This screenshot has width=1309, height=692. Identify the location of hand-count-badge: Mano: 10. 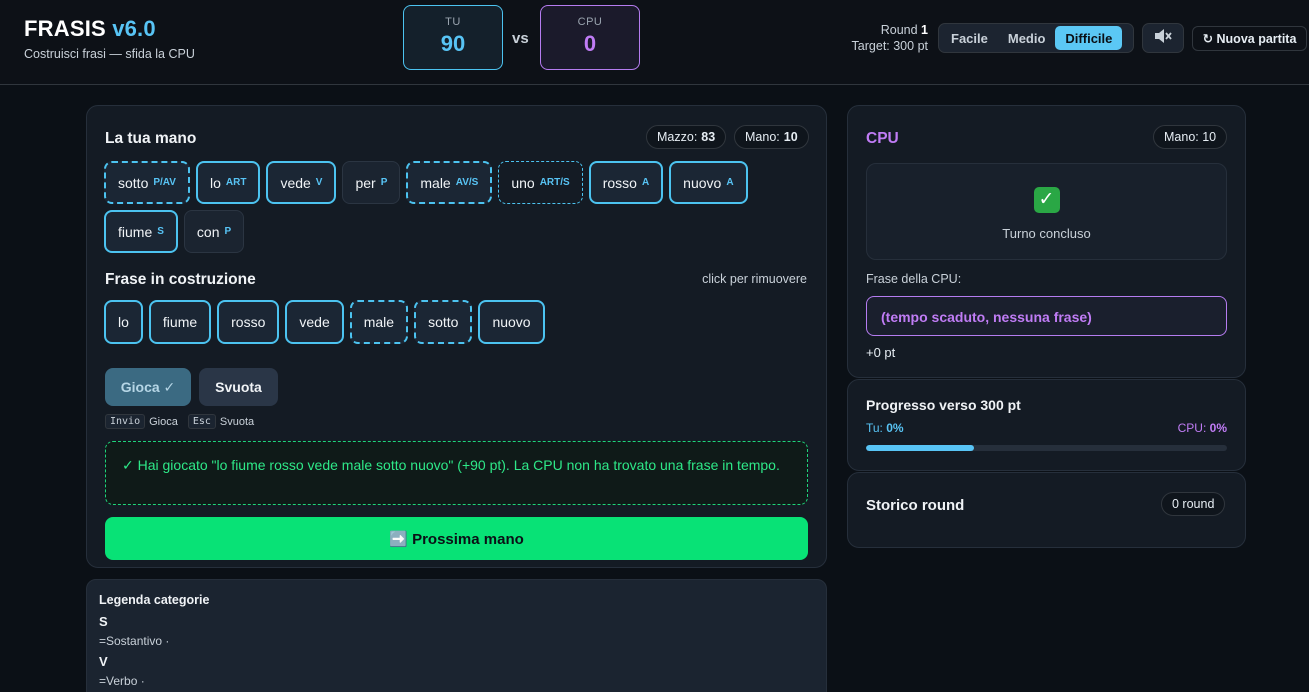
(771, 137).